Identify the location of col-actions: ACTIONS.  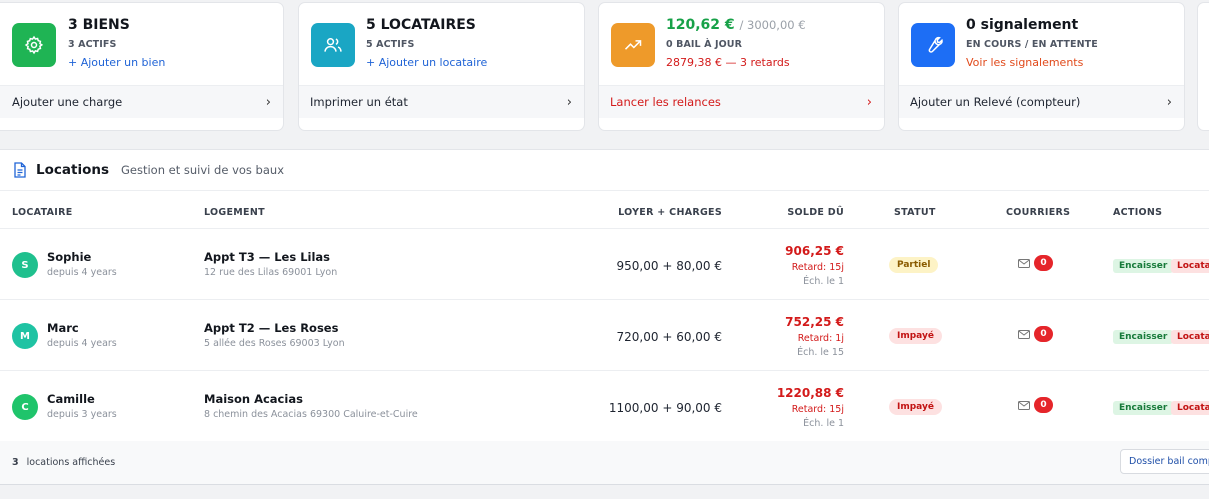
(1138, 212).